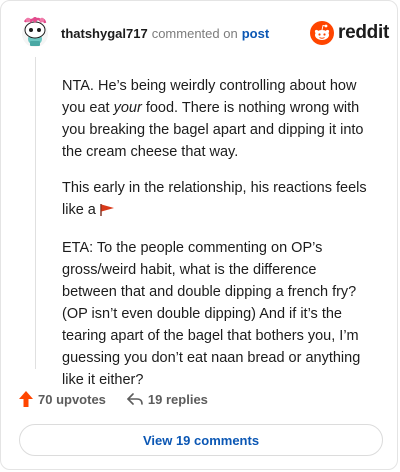 This screenshot has height=472, width=400. I want to click on comment-header: thatshygal717 commented on post, so click(165, 34).